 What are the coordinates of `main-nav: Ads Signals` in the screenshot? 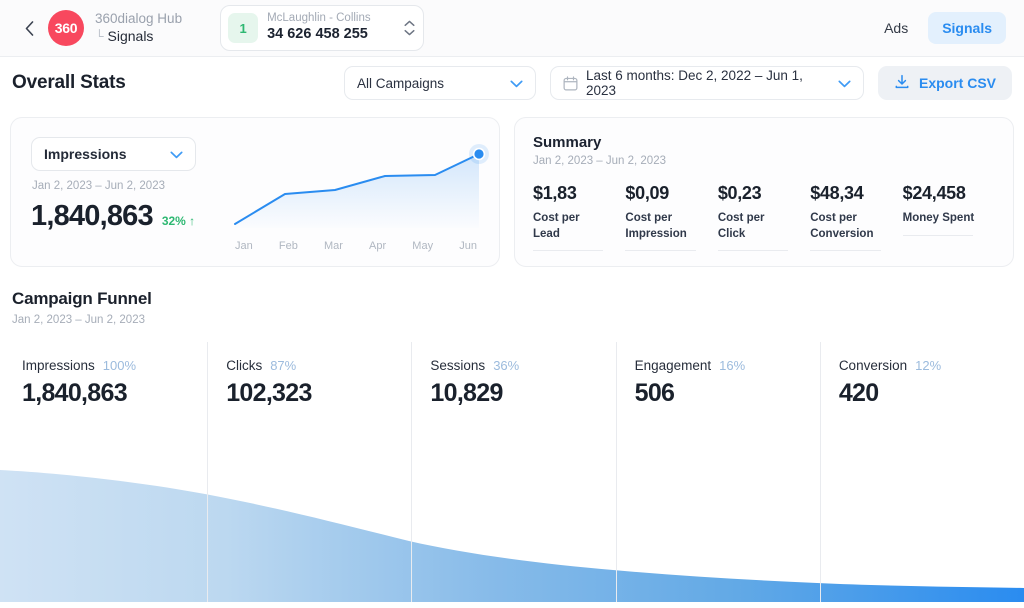 It's located at (938, 28).